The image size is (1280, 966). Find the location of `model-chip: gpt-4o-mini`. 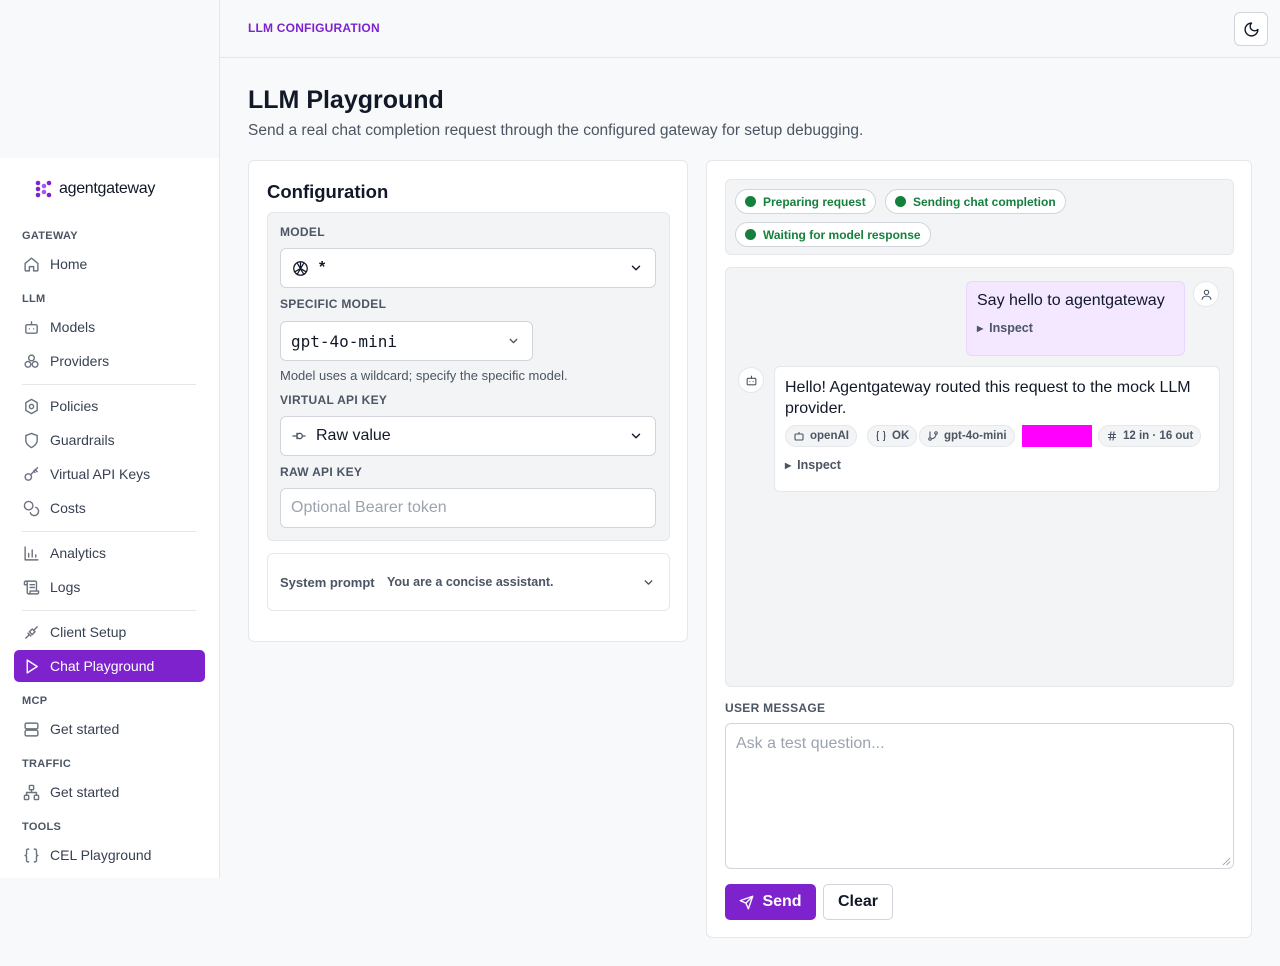

model-chip: gpt-4o-mini is located at coordinates (967, 436).